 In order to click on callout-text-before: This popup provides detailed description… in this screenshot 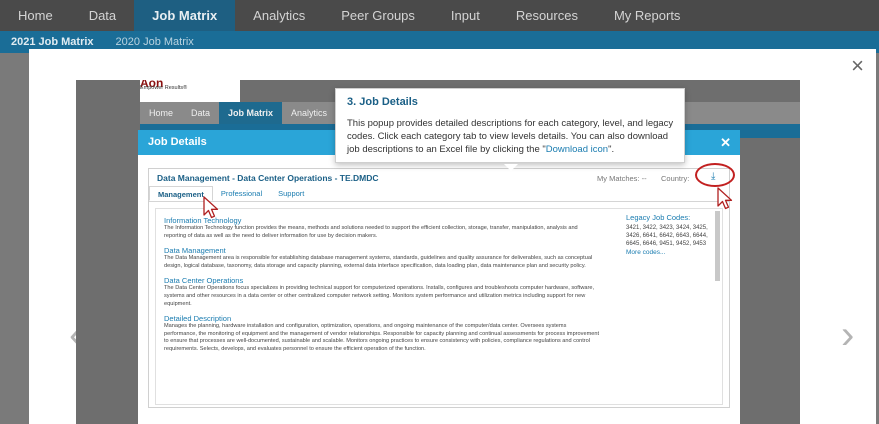, I will do `click(510, 136)`.